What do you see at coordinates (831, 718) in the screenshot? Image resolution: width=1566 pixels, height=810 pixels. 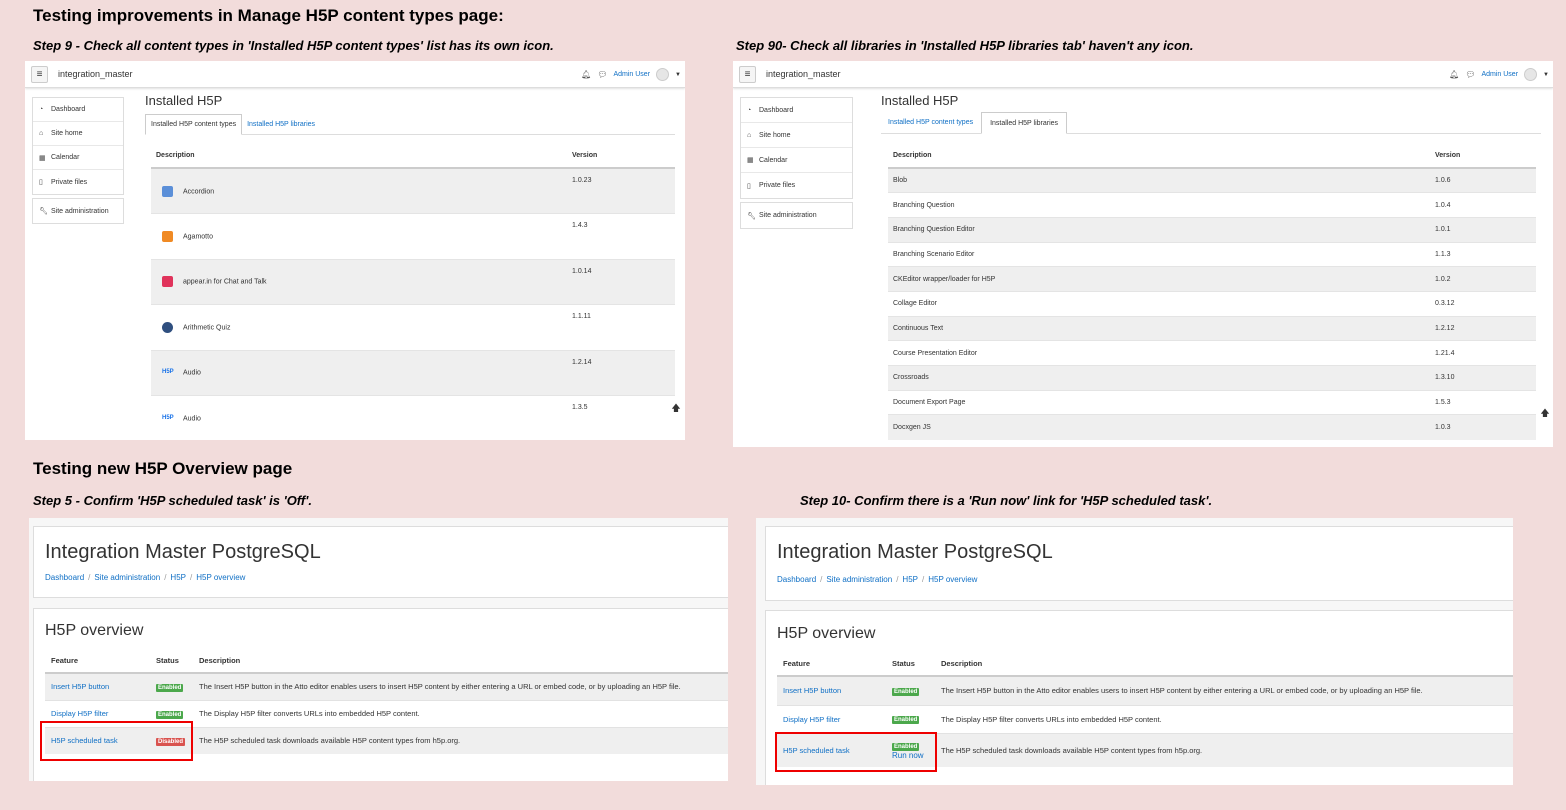 I see `feature-link: Display H5P filter` at bounding box center [831, 718].